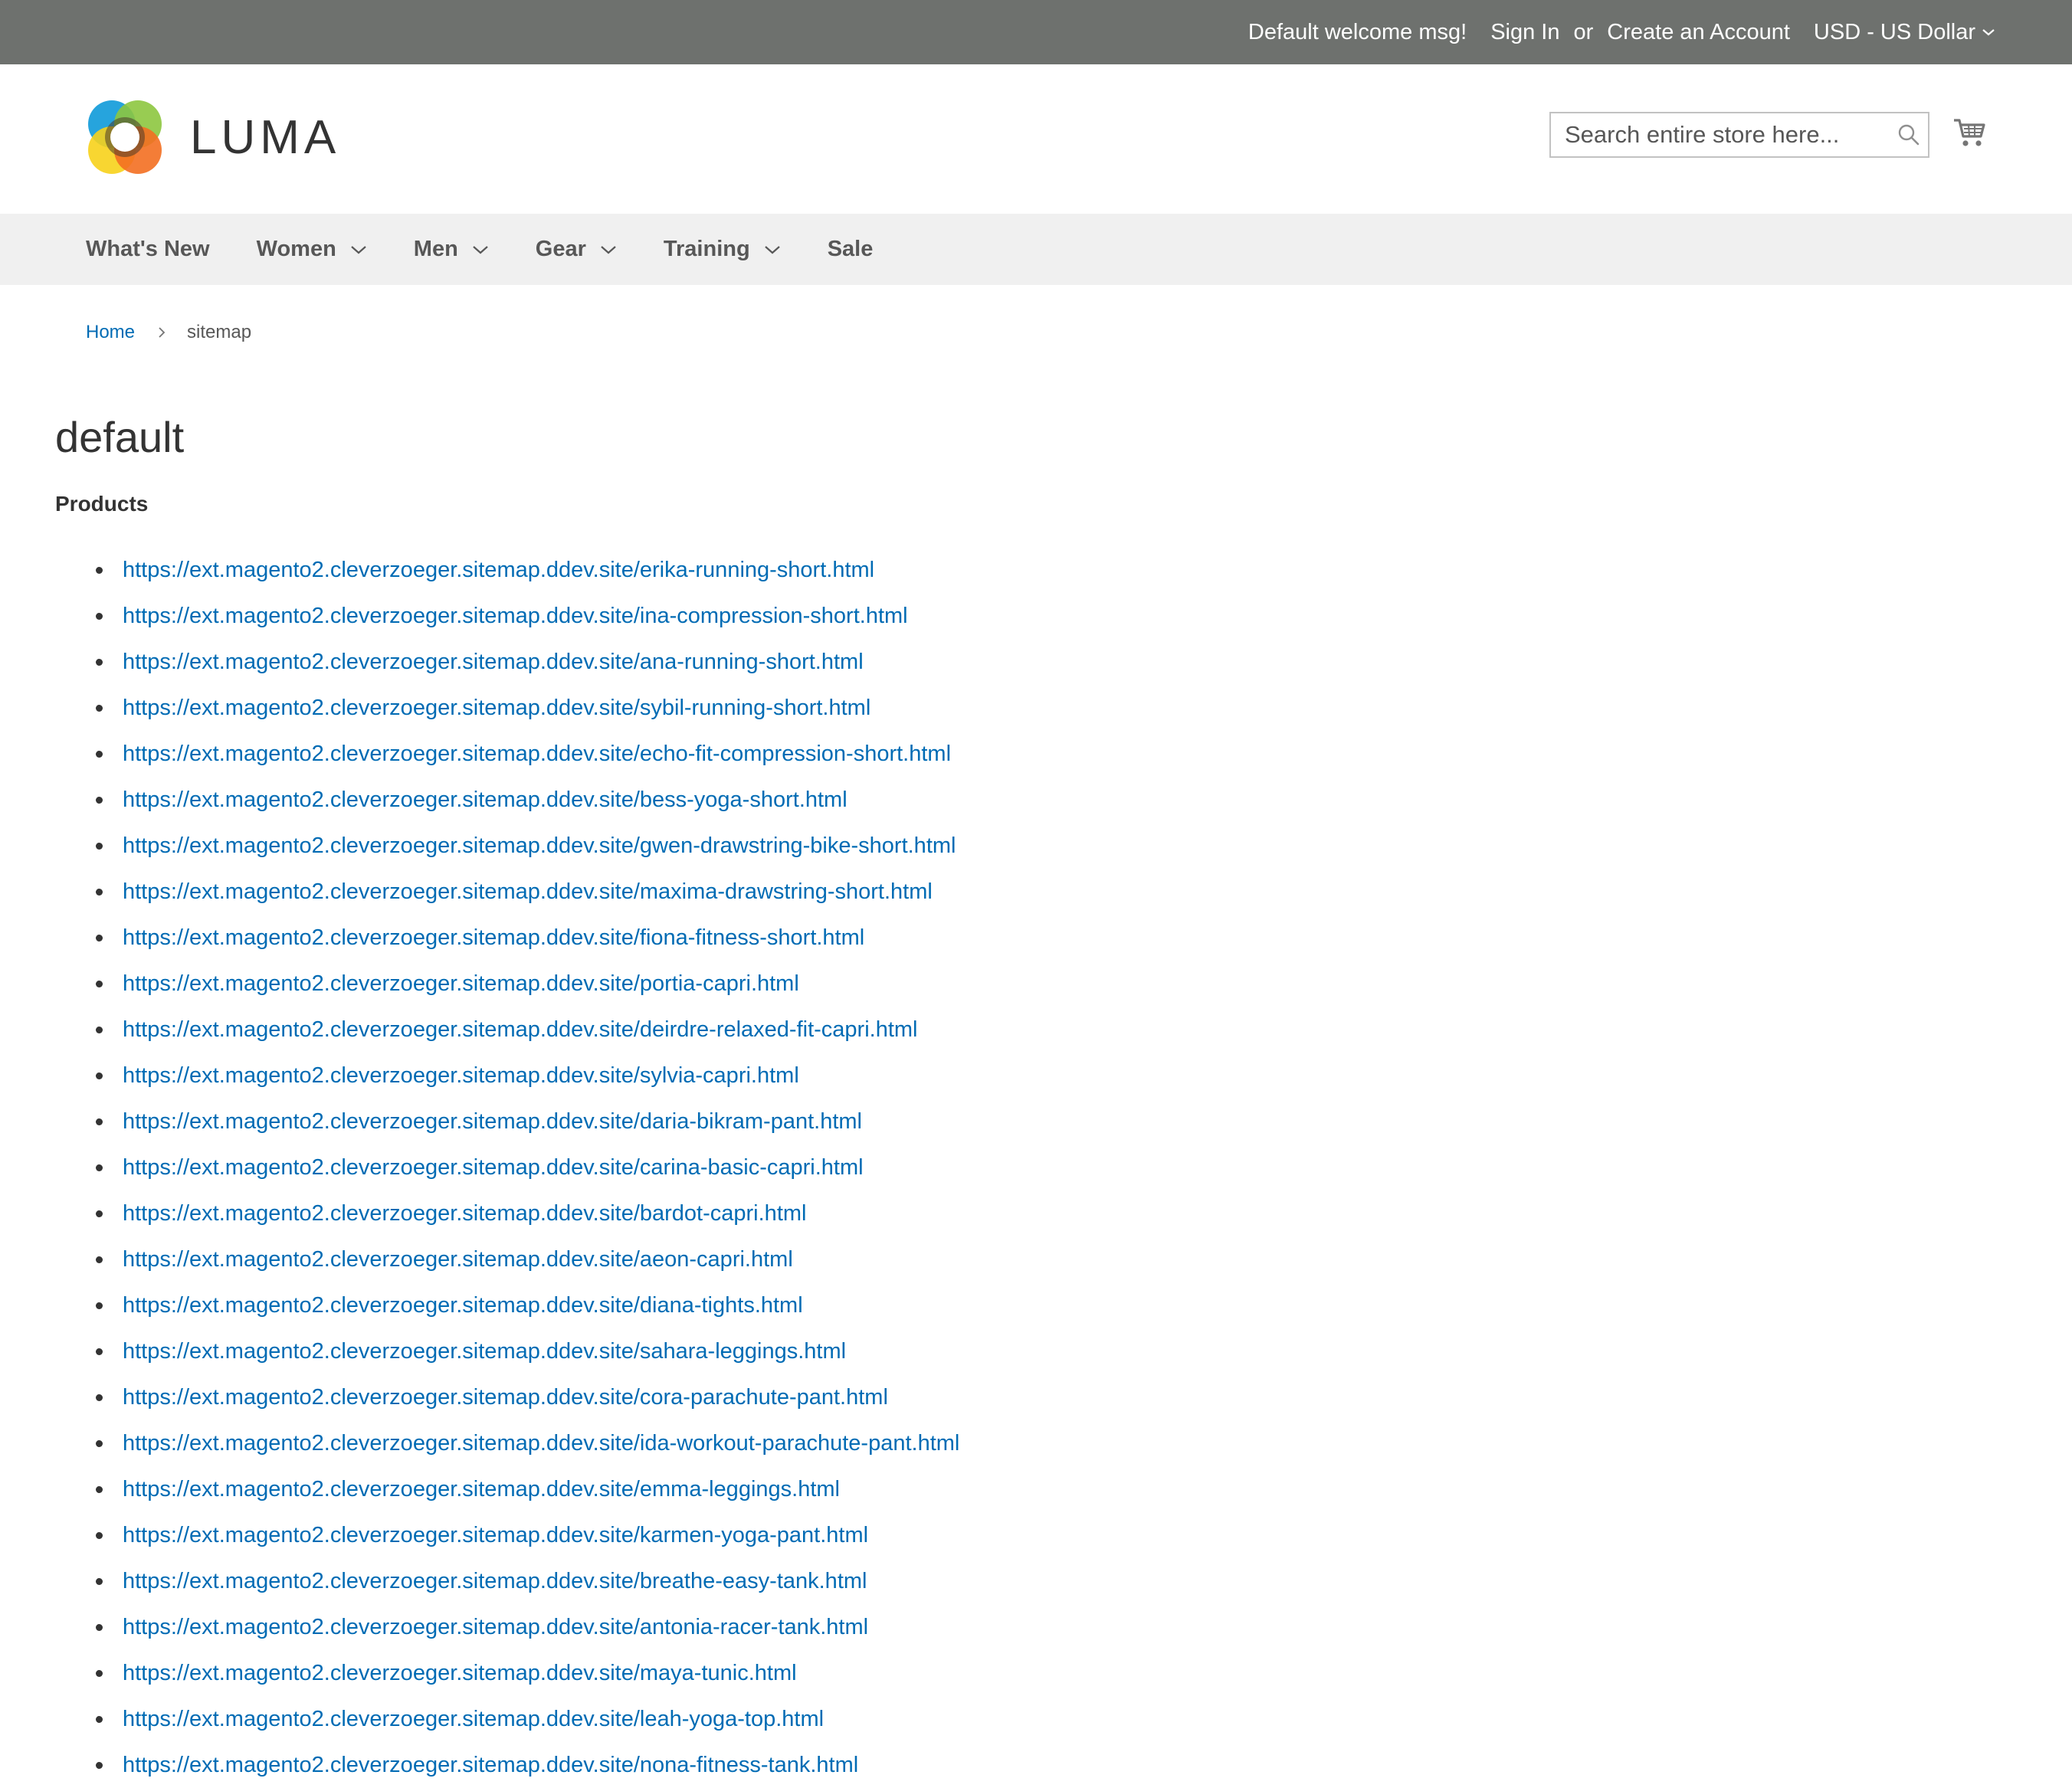 Image resolution: width=2072 pixels, height=1788 pixels. Describe the element at coordinates (1720, 135) in the screenshot. I see `search-input` at that location.